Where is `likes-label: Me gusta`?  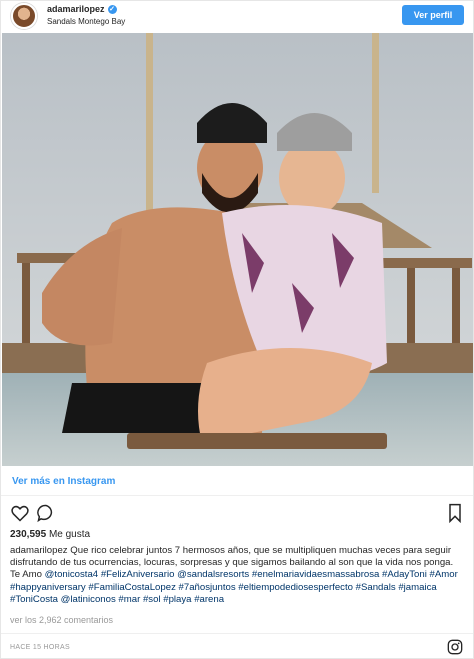
likes-label: Me gusta is located at coordinates (69, 534).